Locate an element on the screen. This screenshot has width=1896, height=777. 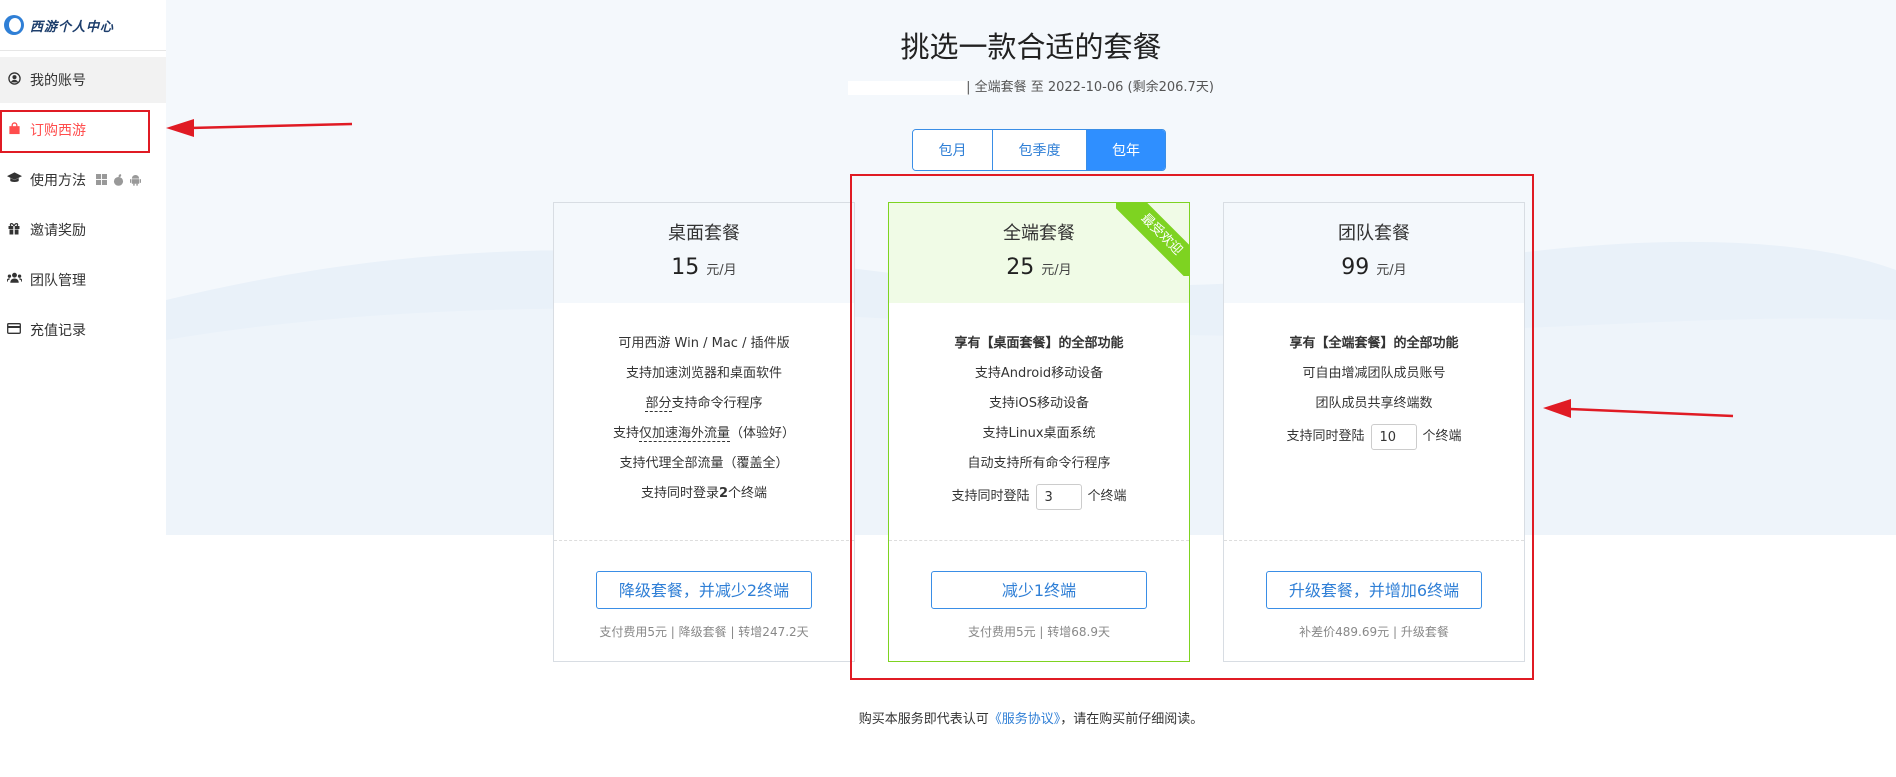
sidebar-item-label: 团队管理 is located at coordinates (58, 281).